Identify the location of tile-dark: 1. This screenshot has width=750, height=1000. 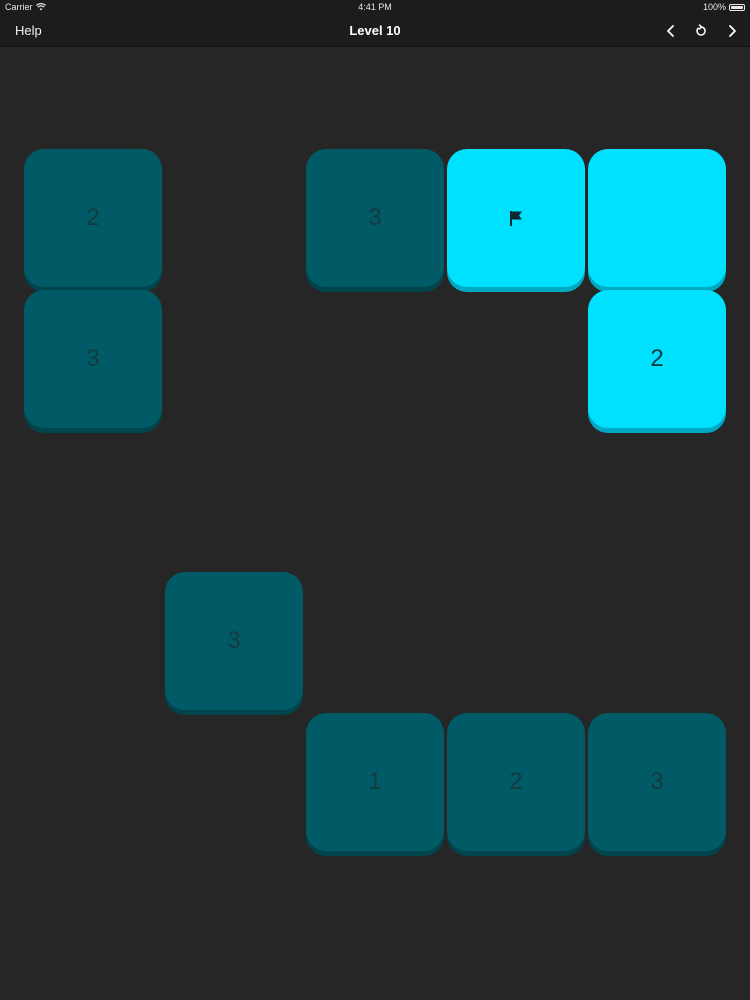
(375, 782).